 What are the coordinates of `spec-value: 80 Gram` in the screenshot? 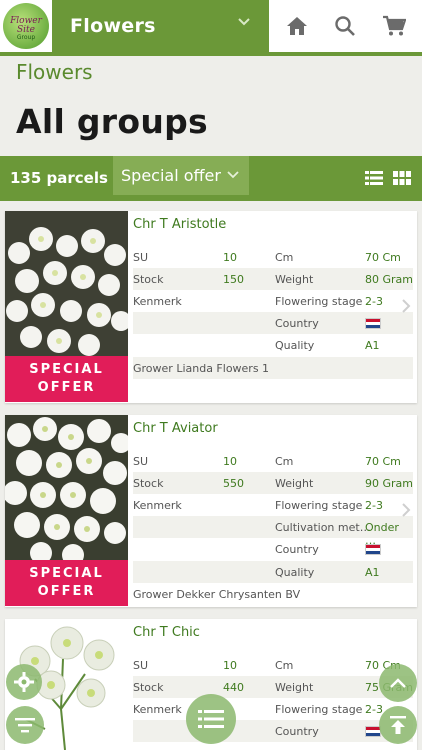 It's located at (389, 279).